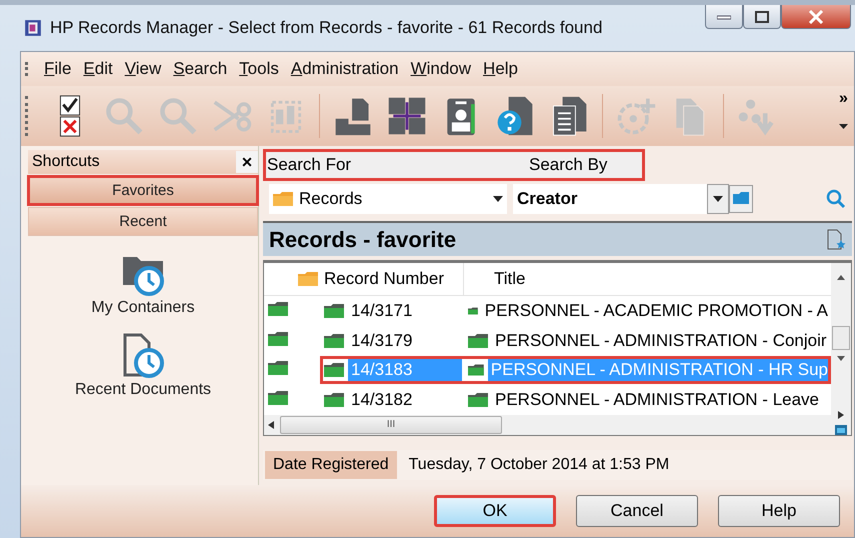 The image size is (855, 538). What do you see at coordinates (500, 69) in the screenshot?
I see `menu-item: Help` at bounding box center [500, 69].